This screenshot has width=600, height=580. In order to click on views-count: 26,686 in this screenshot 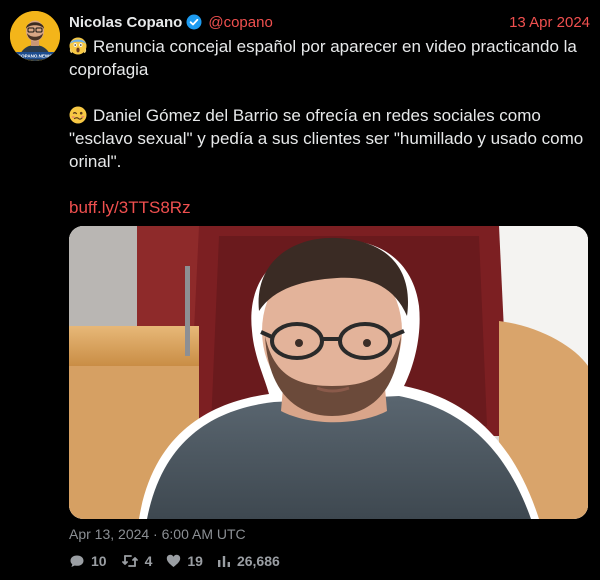, I will do `click(258, 561)`.